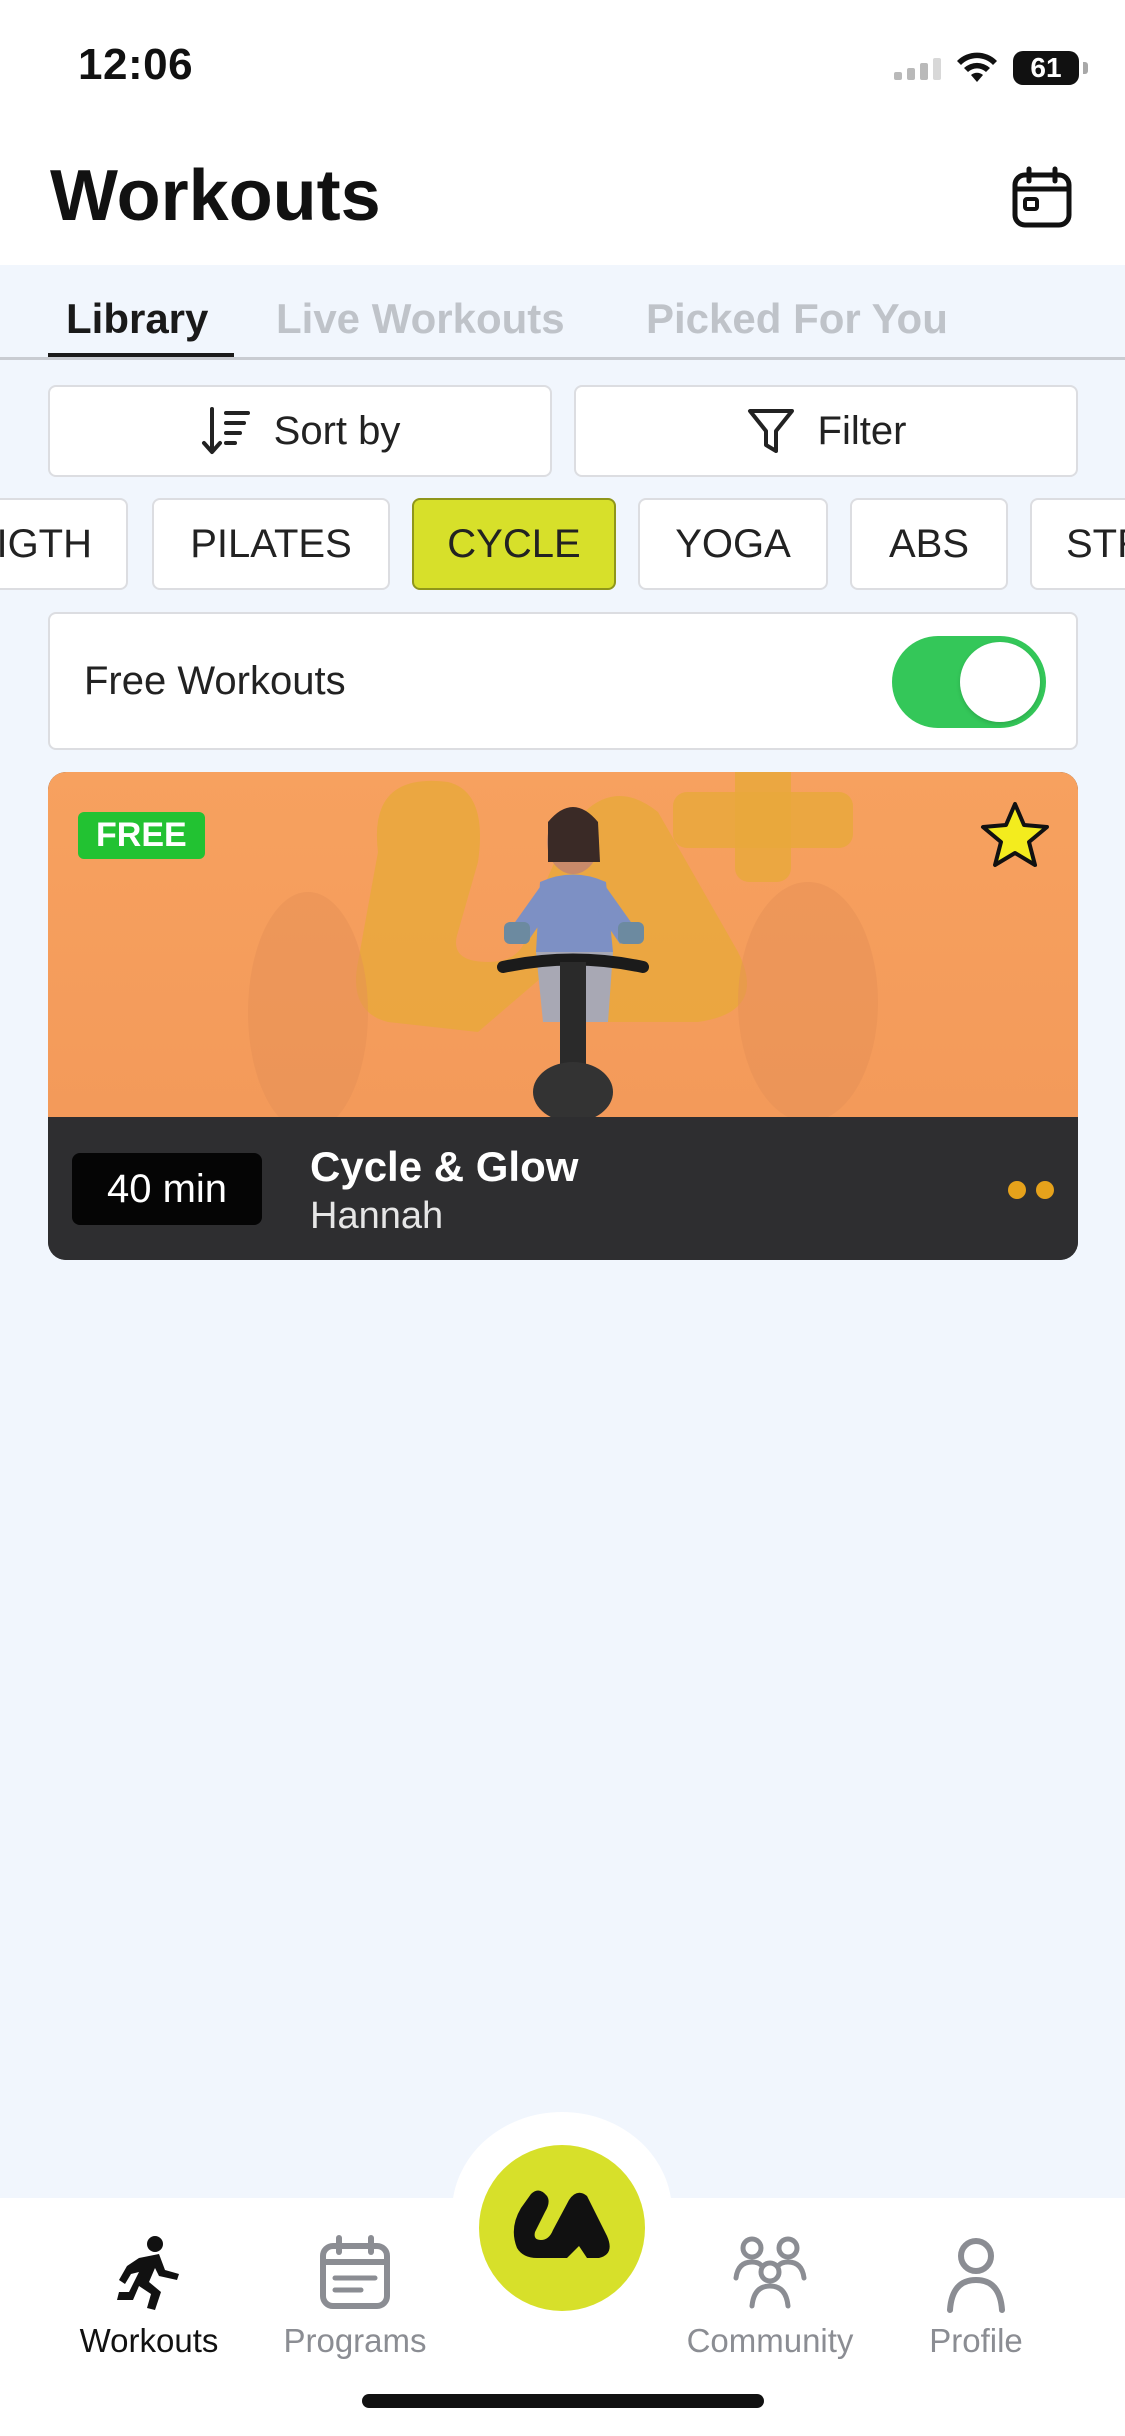 This screenshot has width=1125, height=2436. I want to click on tab-library: Library, so click(137, 319).